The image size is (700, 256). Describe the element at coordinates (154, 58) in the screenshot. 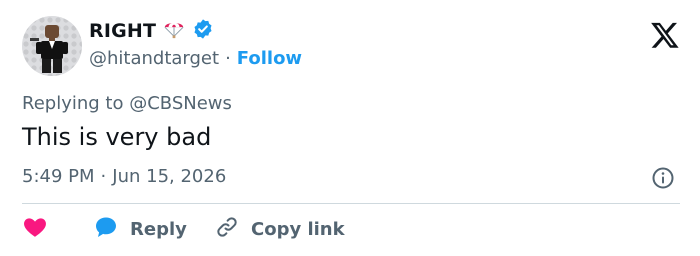

I see `author-handle: @hitandtarget` at that location.